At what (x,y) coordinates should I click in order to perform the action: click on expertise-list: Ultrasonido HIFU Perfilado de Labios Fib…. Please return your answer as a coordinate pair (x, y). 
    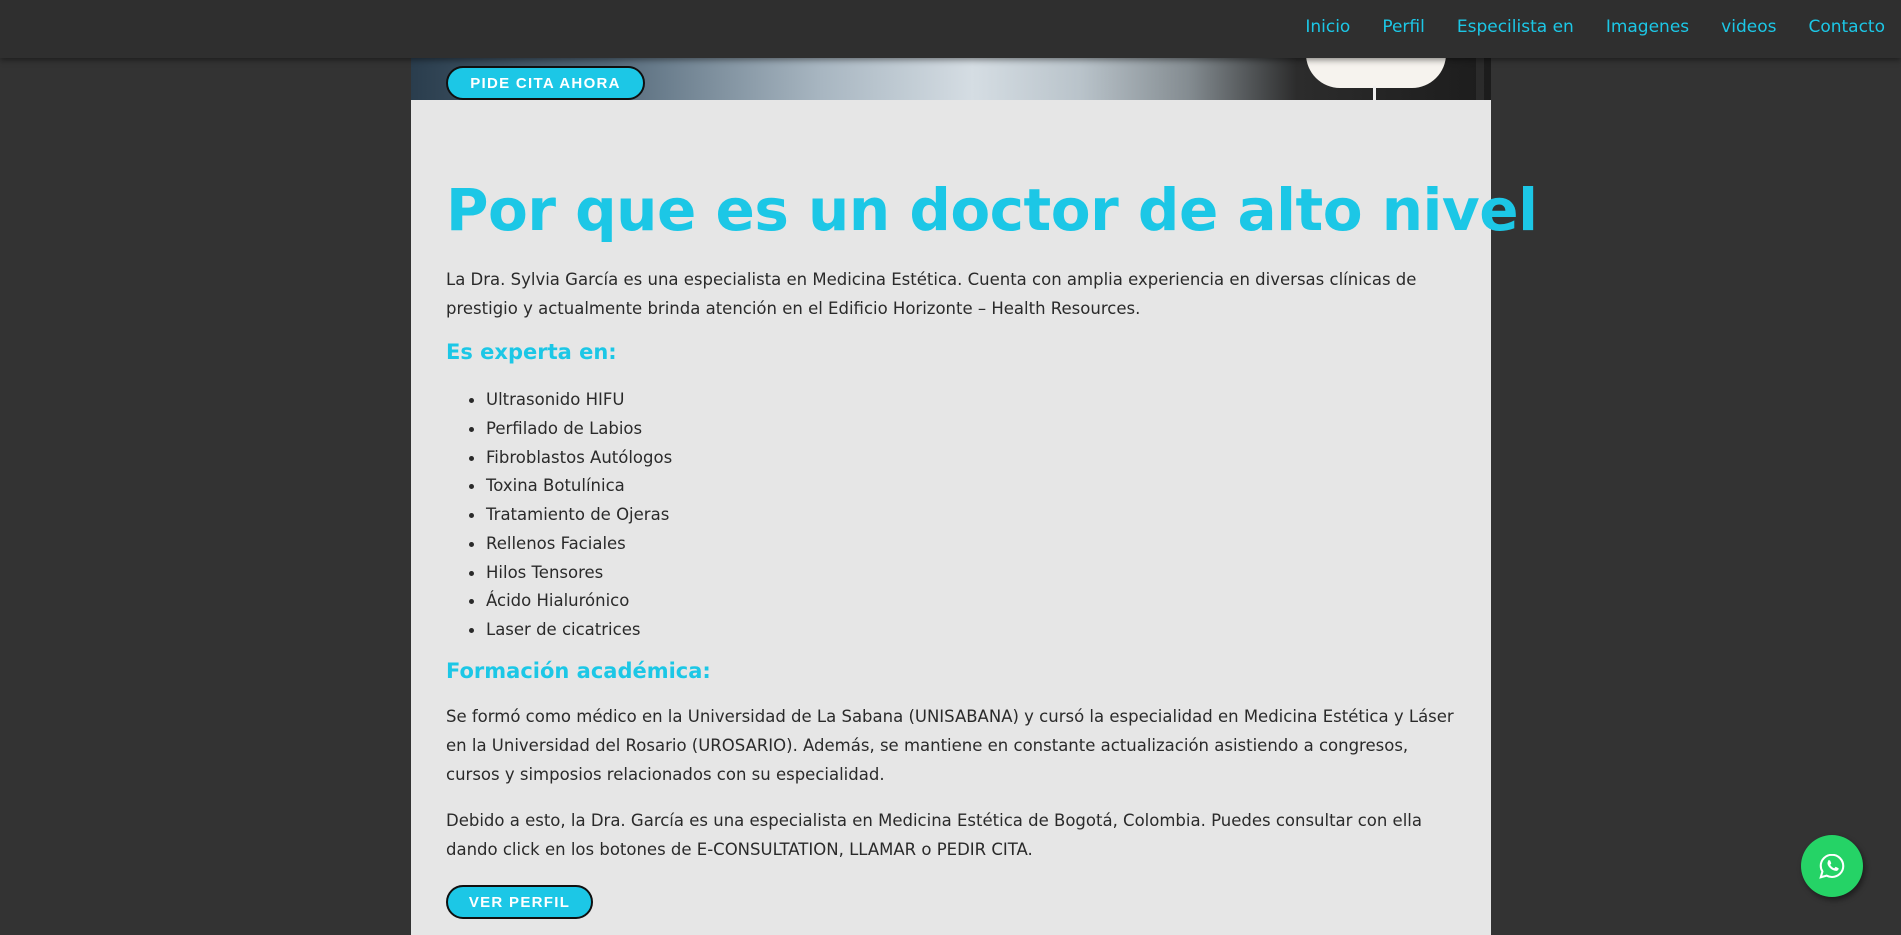
    Looking at the image, I should click on (569, 515).